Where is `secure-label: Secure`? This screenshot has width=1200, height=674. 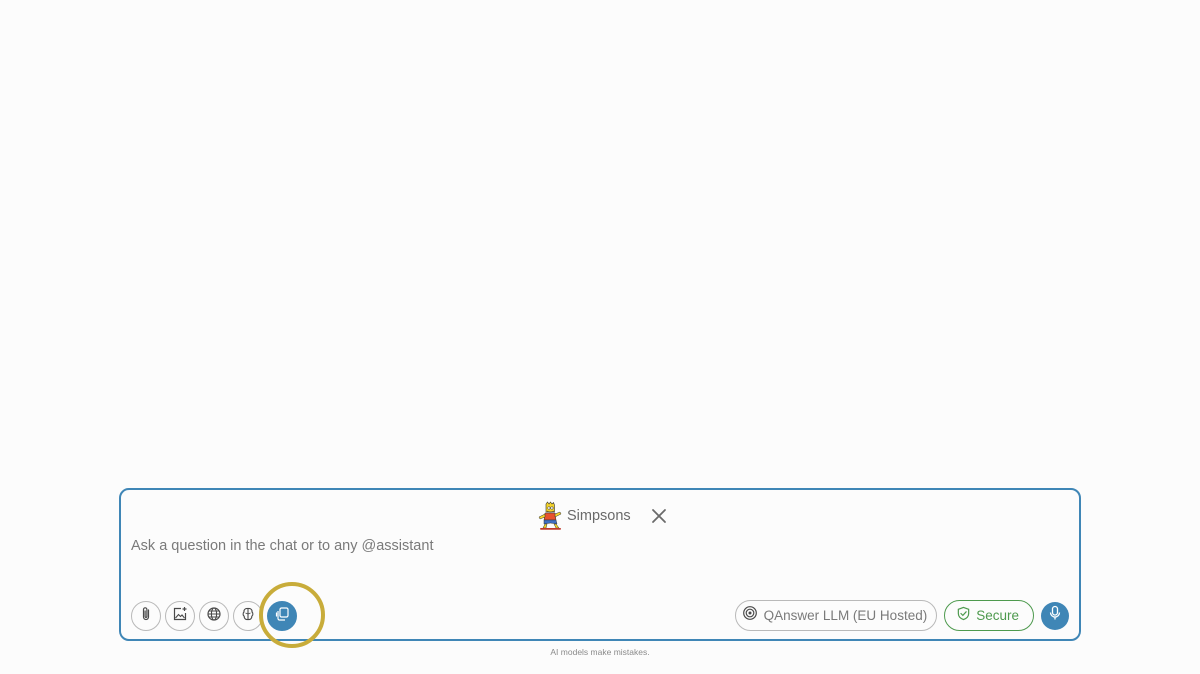
secure-label: Secure is located at coordinates (997, 615).